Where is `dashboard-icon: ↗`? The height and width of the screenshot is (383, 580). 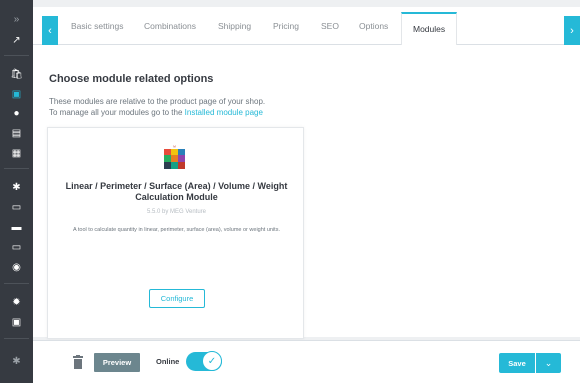 dashboard-icon: ↗ is located at coordinates (16, 40).